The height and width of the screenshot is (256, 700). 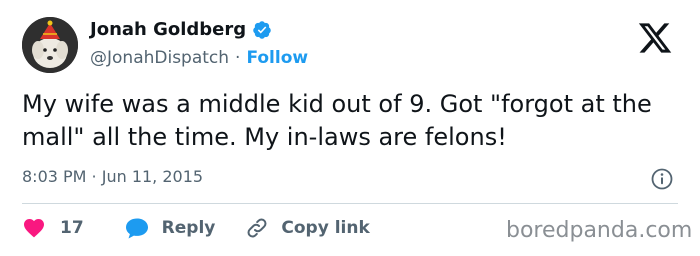 I want to click on action-bar: 17 Reply Copy link, so click(x=196, y=228).